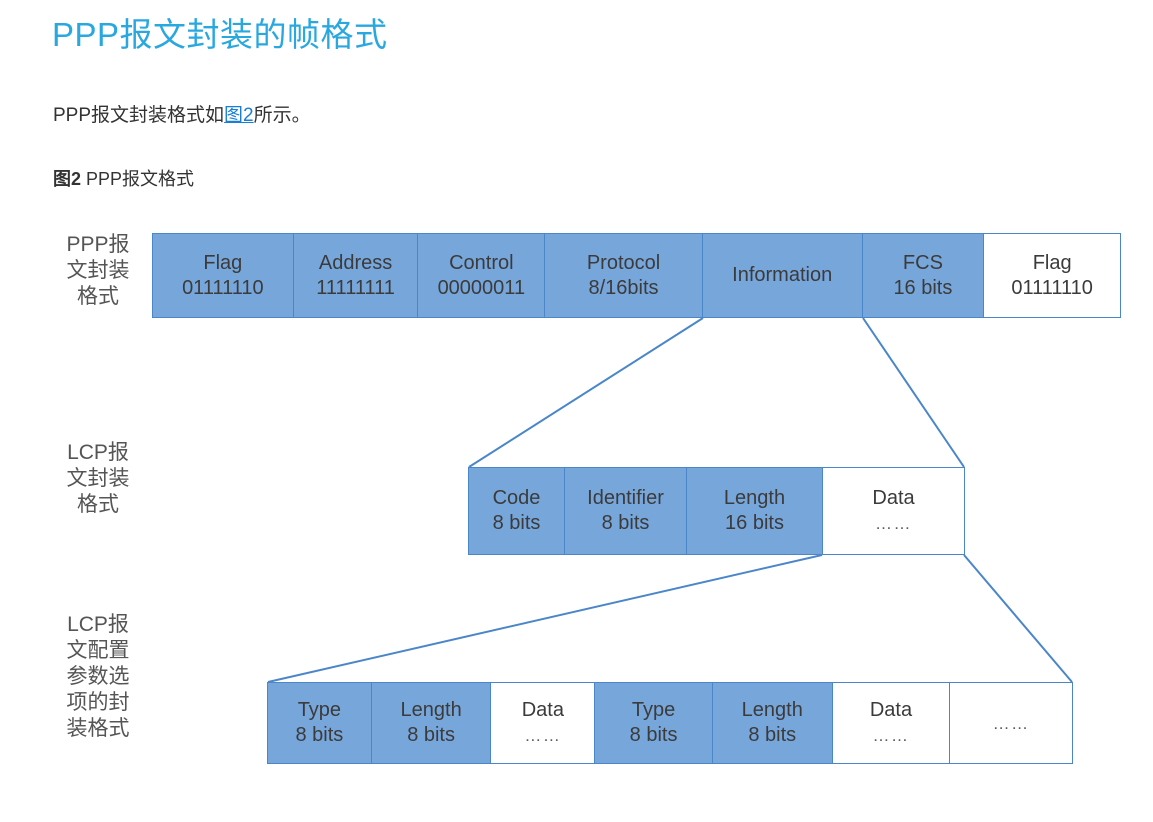  I want to click on field-length-1: Length 8 bits, so click(431, 723).